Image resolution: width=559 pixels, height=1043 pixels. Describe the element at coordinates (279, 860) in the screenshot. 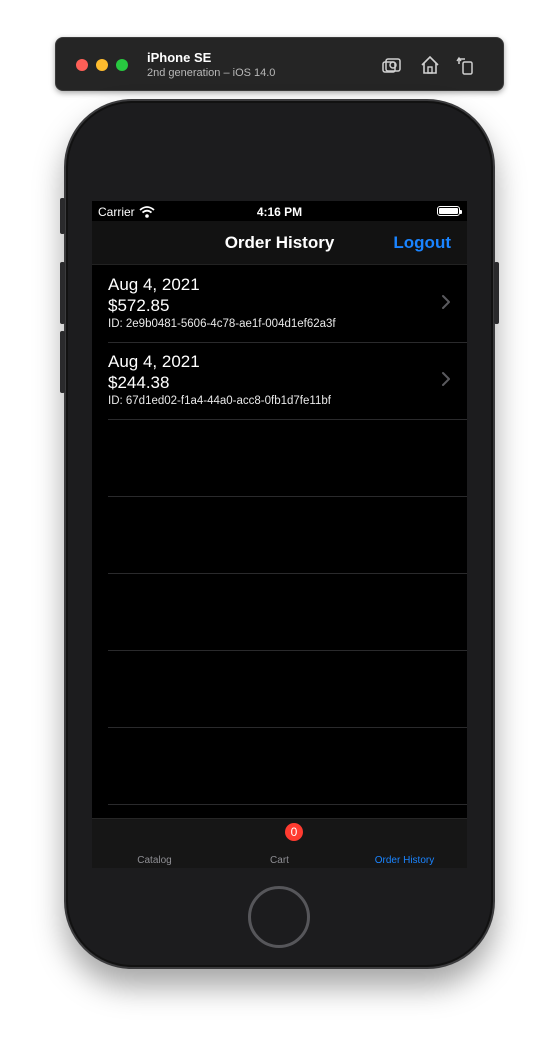

I see `tab-cart-label: Cart` at that location.